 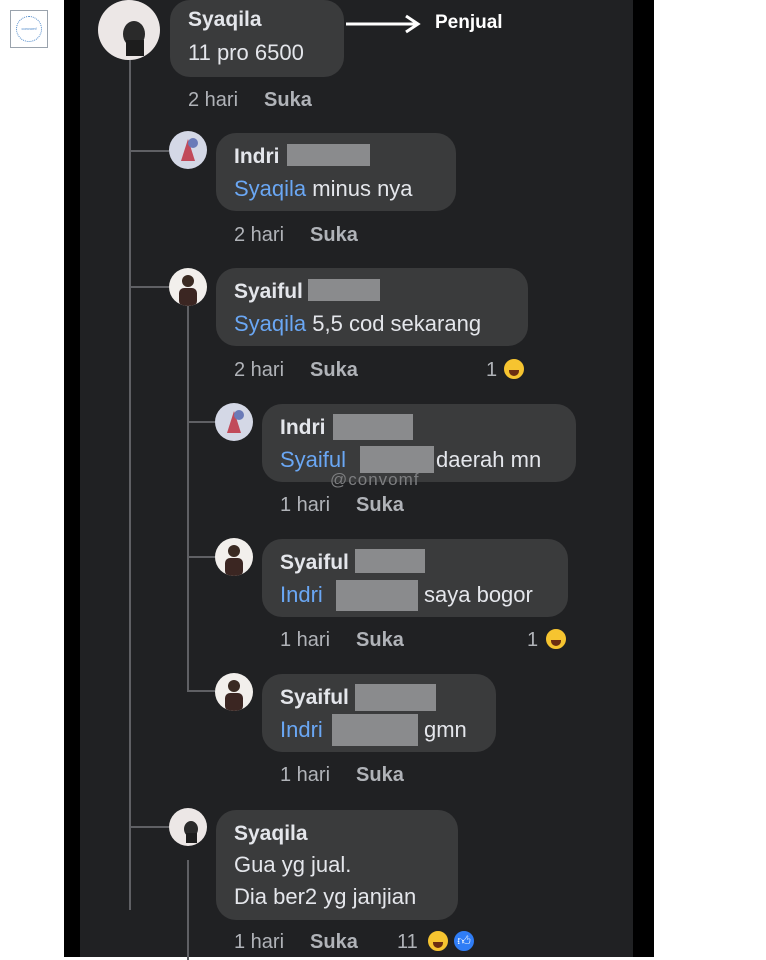 What do you see at coordinates (464, 941) in the screenshot?
I see `thumbs-up-reaction-icon: 👍︎` at bounding box center [464, 941].